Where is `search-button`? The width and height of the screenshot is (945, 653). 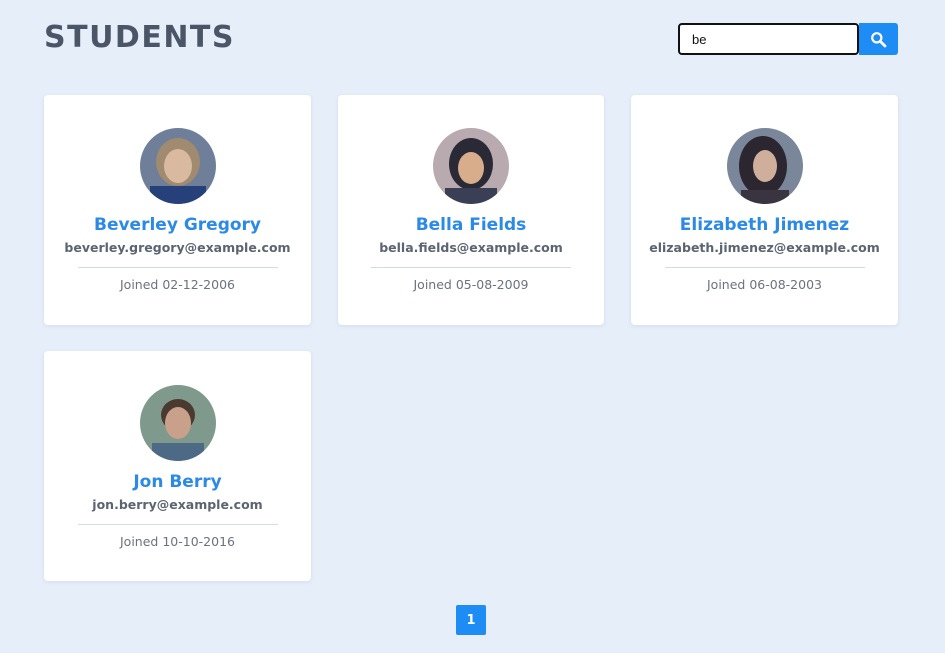 search-button is located at coordinates (878, 39).